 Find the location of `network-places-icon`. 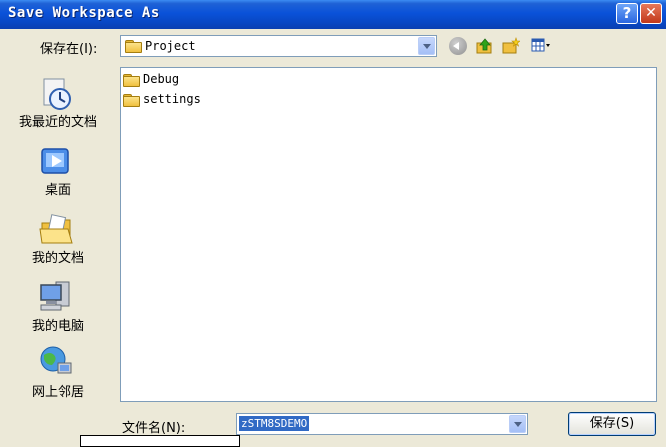

network-places-icon is located at coordinates (56, 360).